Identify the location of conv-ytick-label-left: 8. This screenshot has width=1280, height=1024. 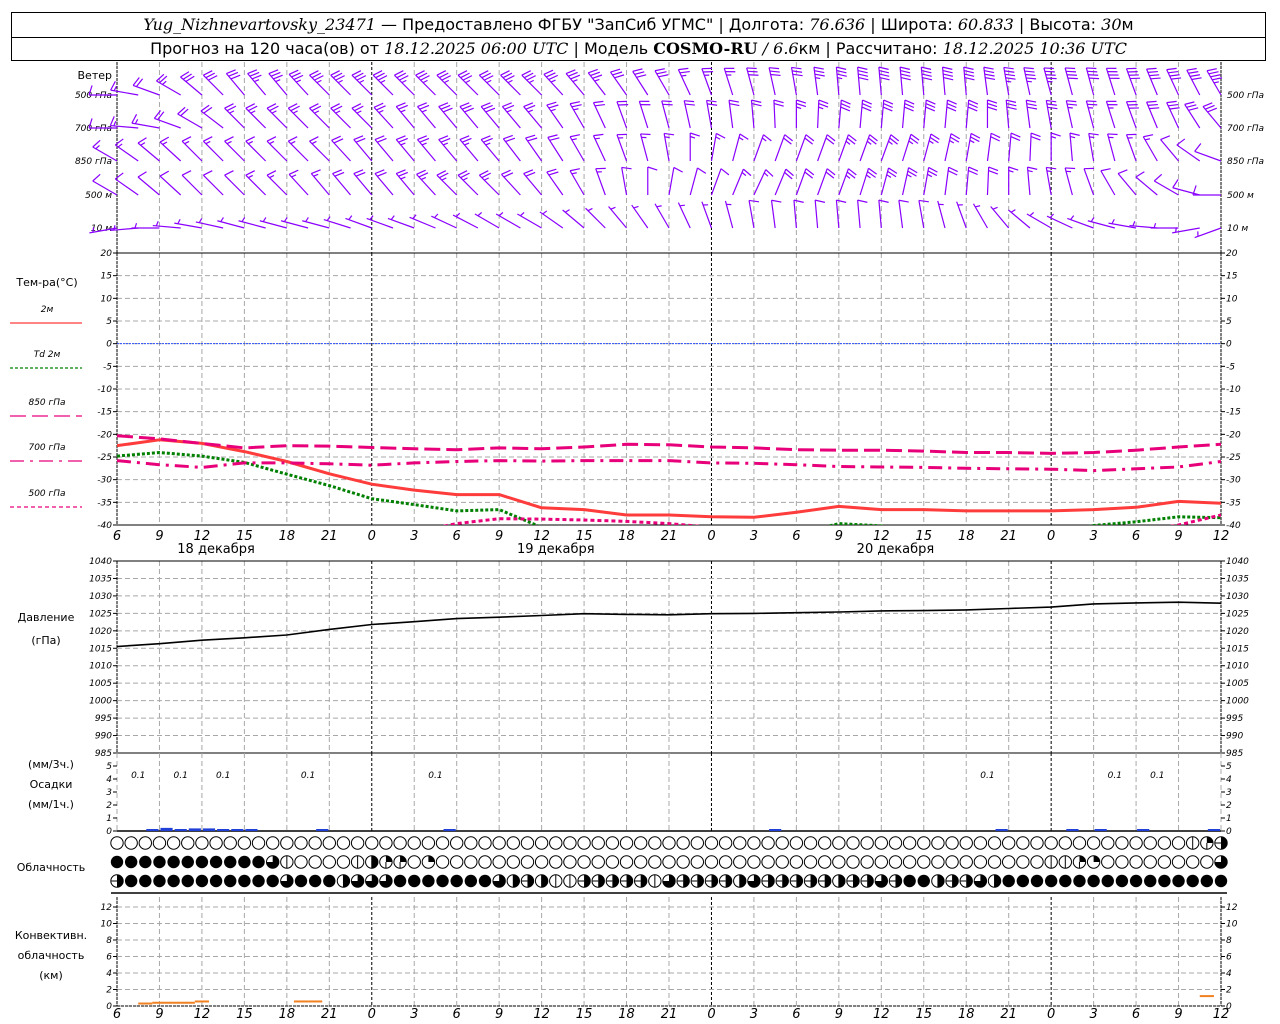
(109, 941).